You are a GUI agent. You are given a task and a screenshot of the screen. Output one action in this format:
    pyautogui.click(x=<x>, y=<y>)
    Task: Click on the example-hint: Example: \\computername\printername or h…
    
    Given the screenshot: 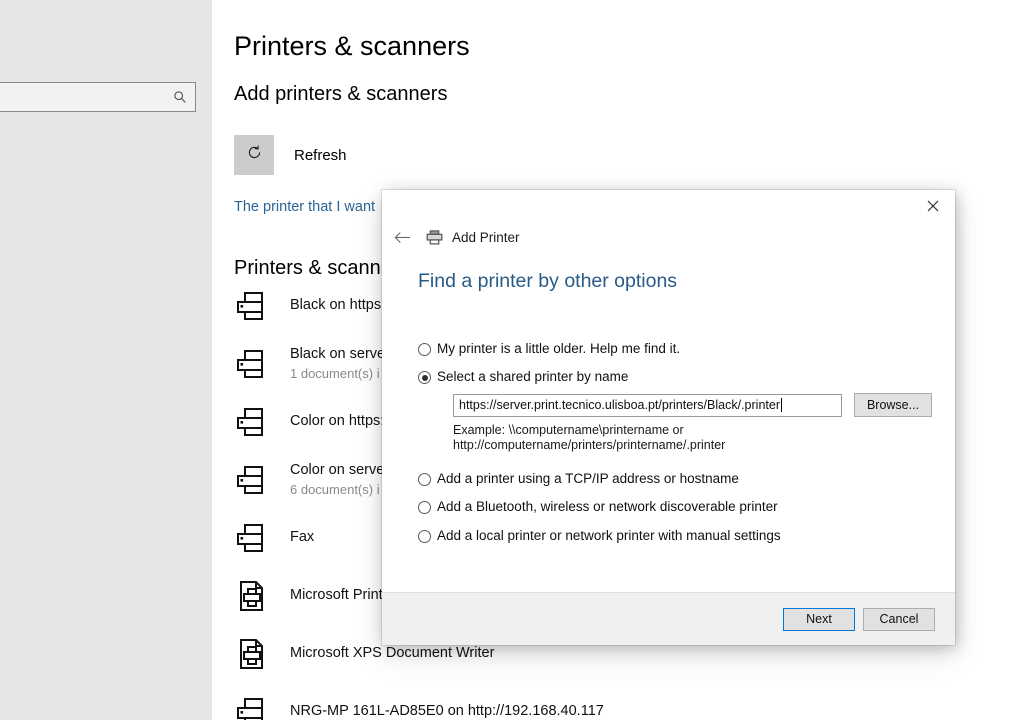 What is the action you would take?
    pyautogui.click(x=589, y=438)
    